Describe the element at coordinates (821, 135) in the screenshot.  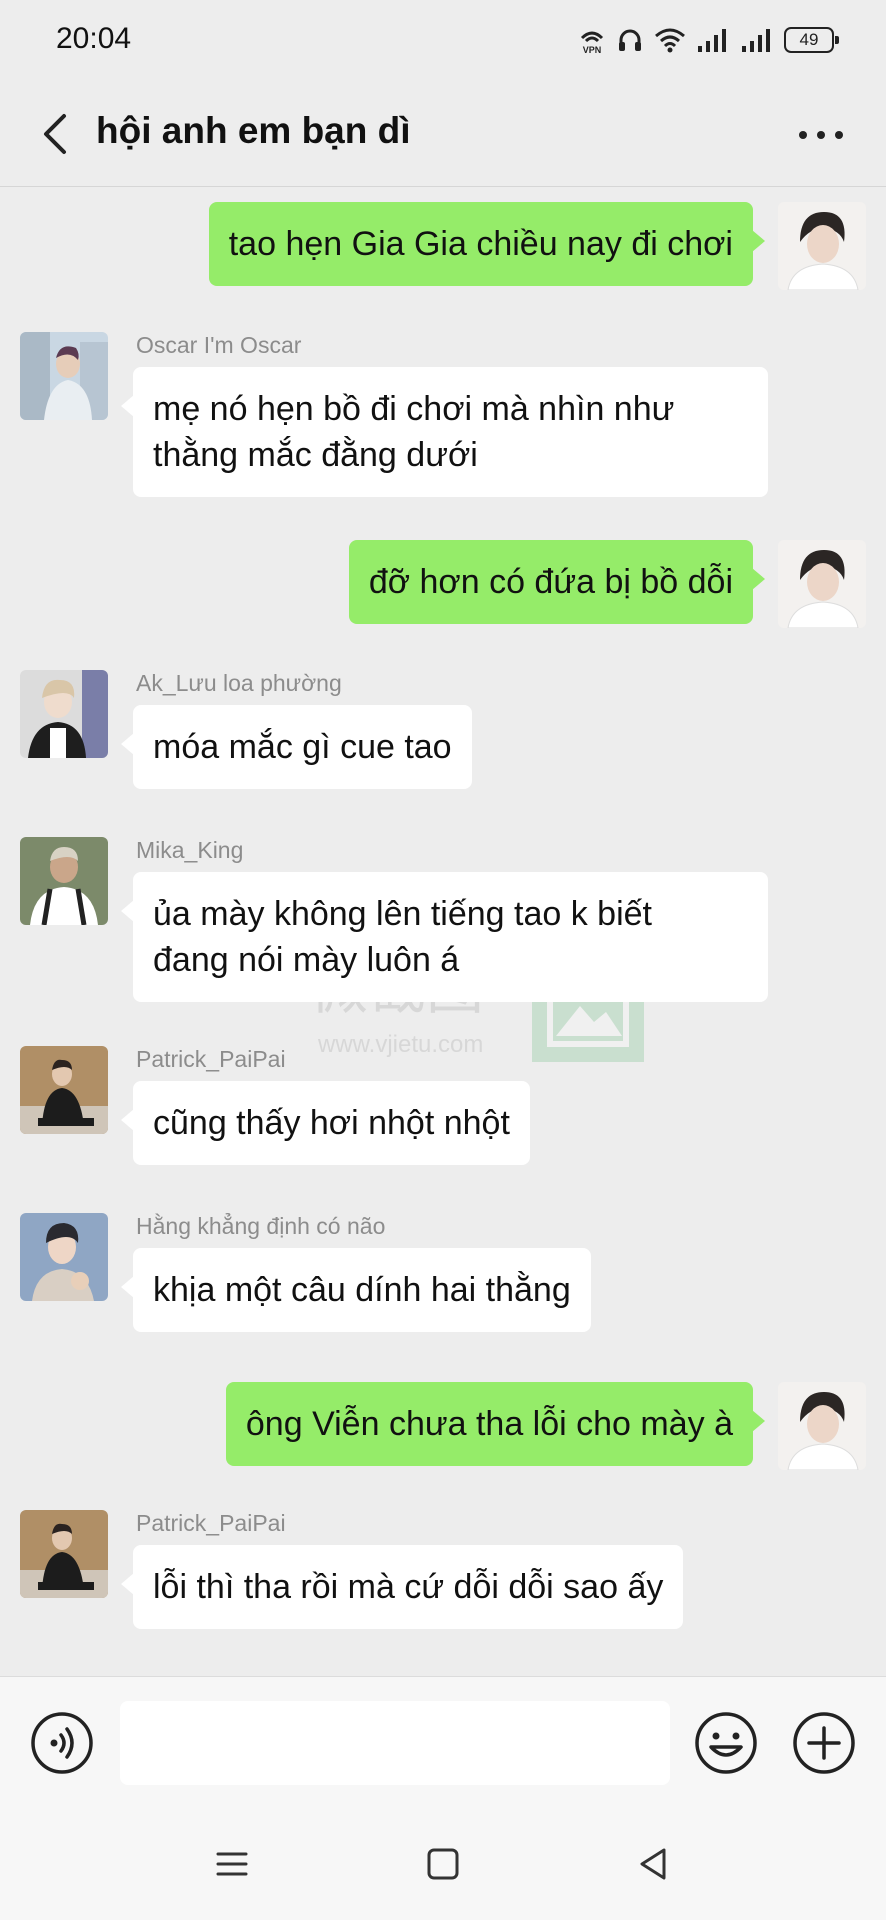
I see `more-options-button` at that location.